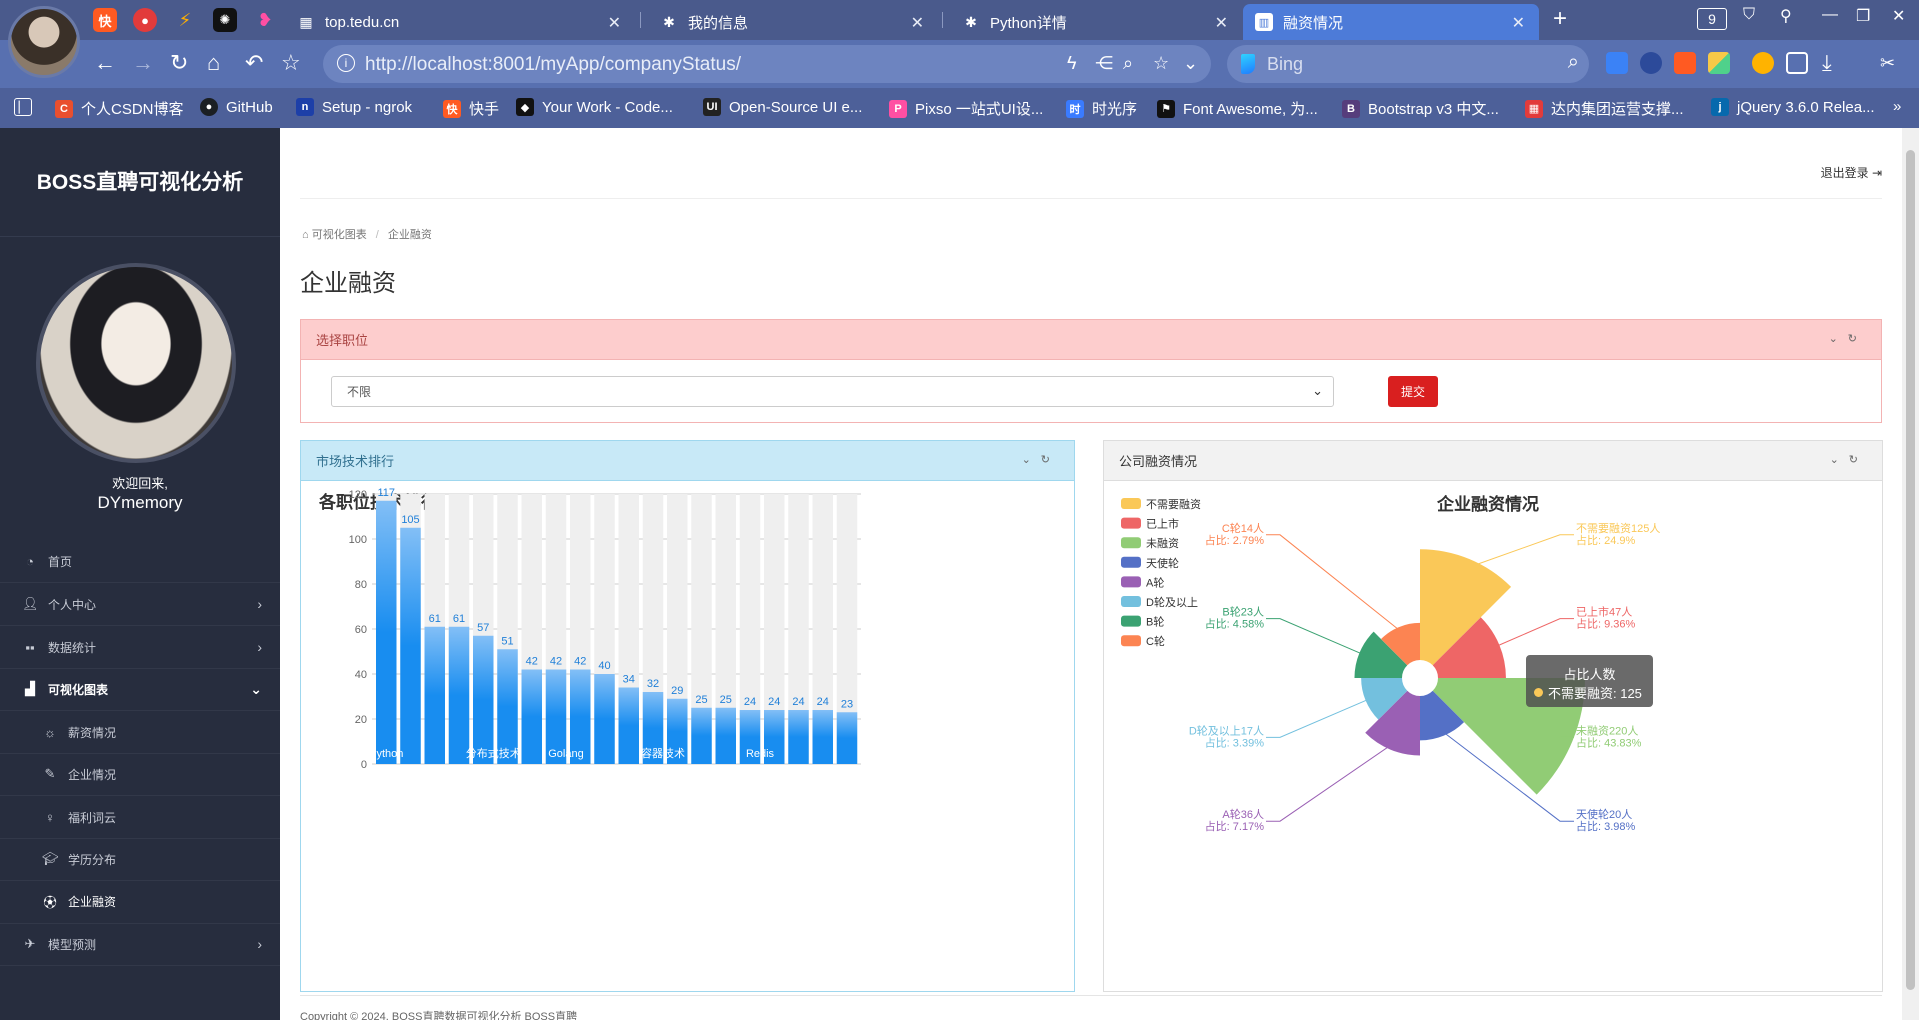  What do you see at coordinates (1128, 63) in the screenshot?
I see `zoom-icon: ⌕` at bounding box center [1128, 63].